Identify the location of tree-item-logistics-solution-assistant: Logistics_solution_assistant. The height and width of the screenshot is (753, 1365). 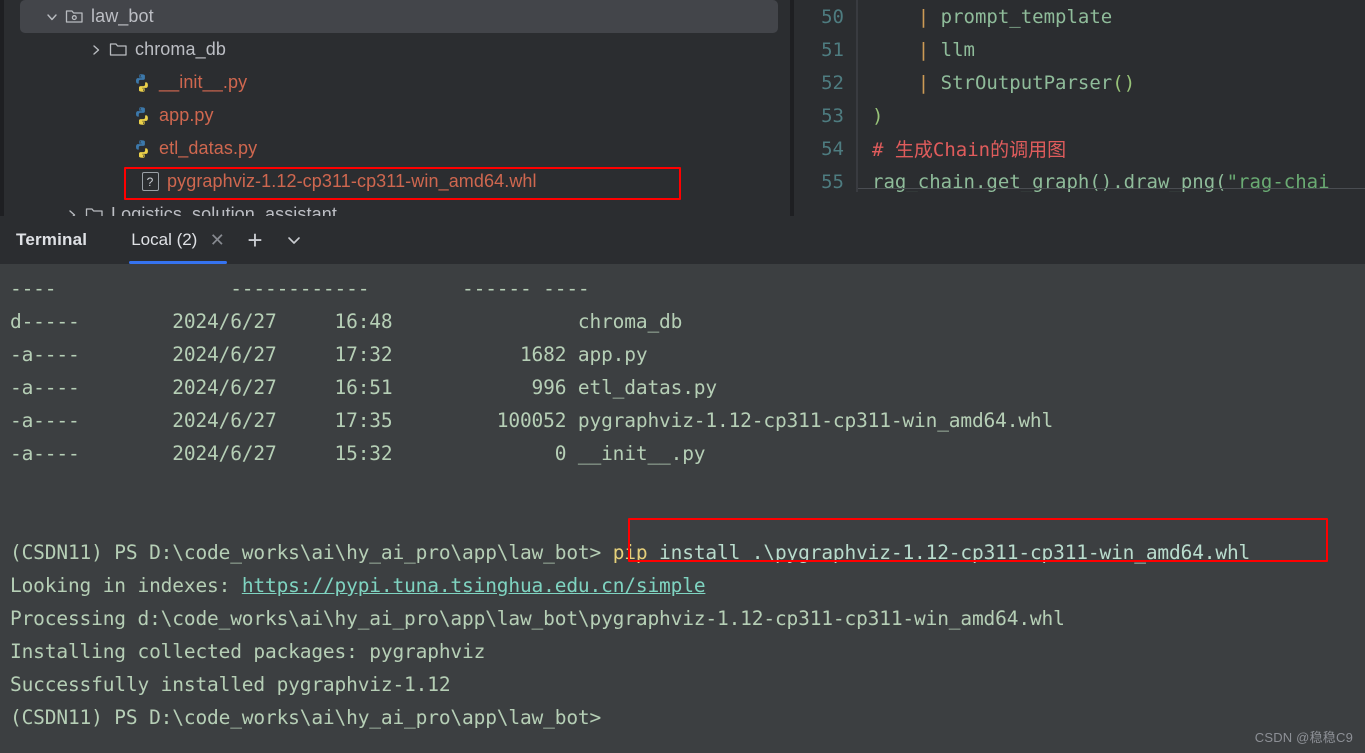
(397, 207).